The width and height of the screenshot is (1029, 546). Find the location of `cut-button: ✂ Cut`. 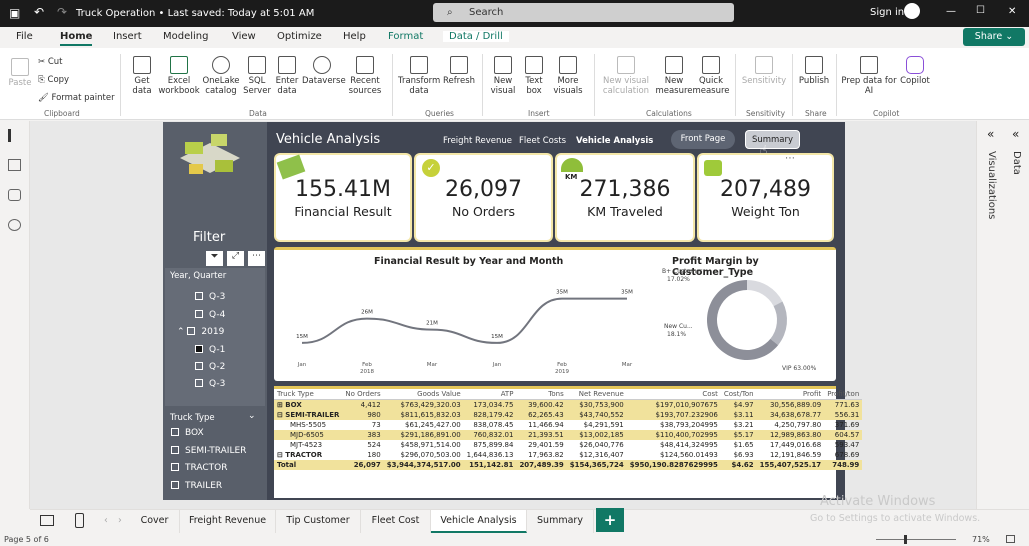

cut-button: ✂ Cut is located at coordinates (50, 62).